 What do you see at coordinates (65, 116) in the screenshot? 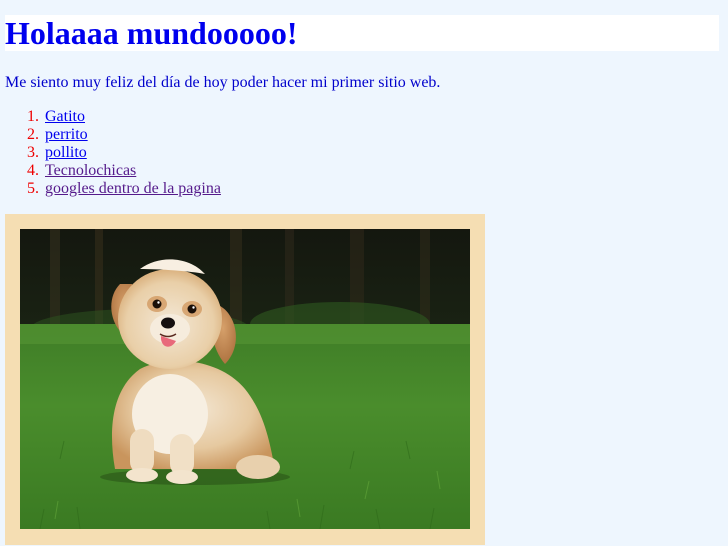
I see `link-gatito: Gatito` at bounding box center [65, 116].